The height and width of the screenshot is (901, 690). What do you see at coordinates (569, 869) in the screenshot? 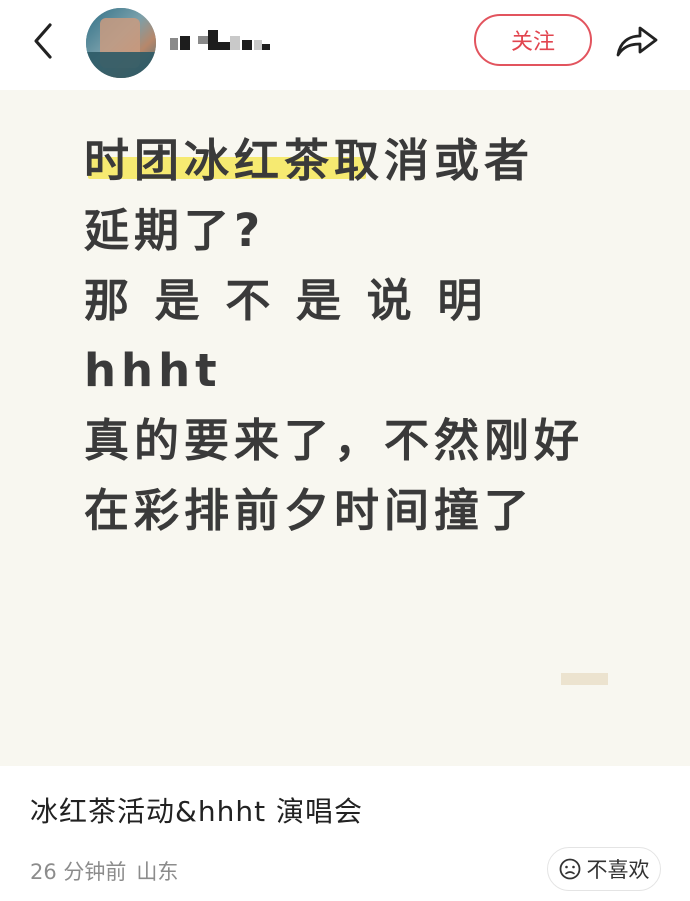
I see `frown-face-icon` at bounding box center [569, 869].